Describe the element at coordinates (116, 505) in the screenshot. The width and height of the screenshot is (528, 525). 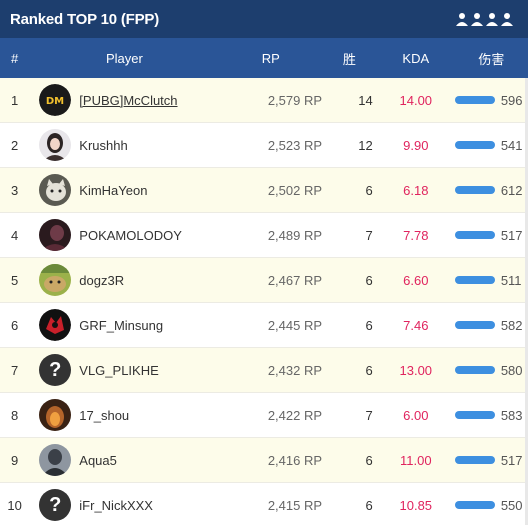
I see `player-name-link: iFr_NickXXX` at that location.